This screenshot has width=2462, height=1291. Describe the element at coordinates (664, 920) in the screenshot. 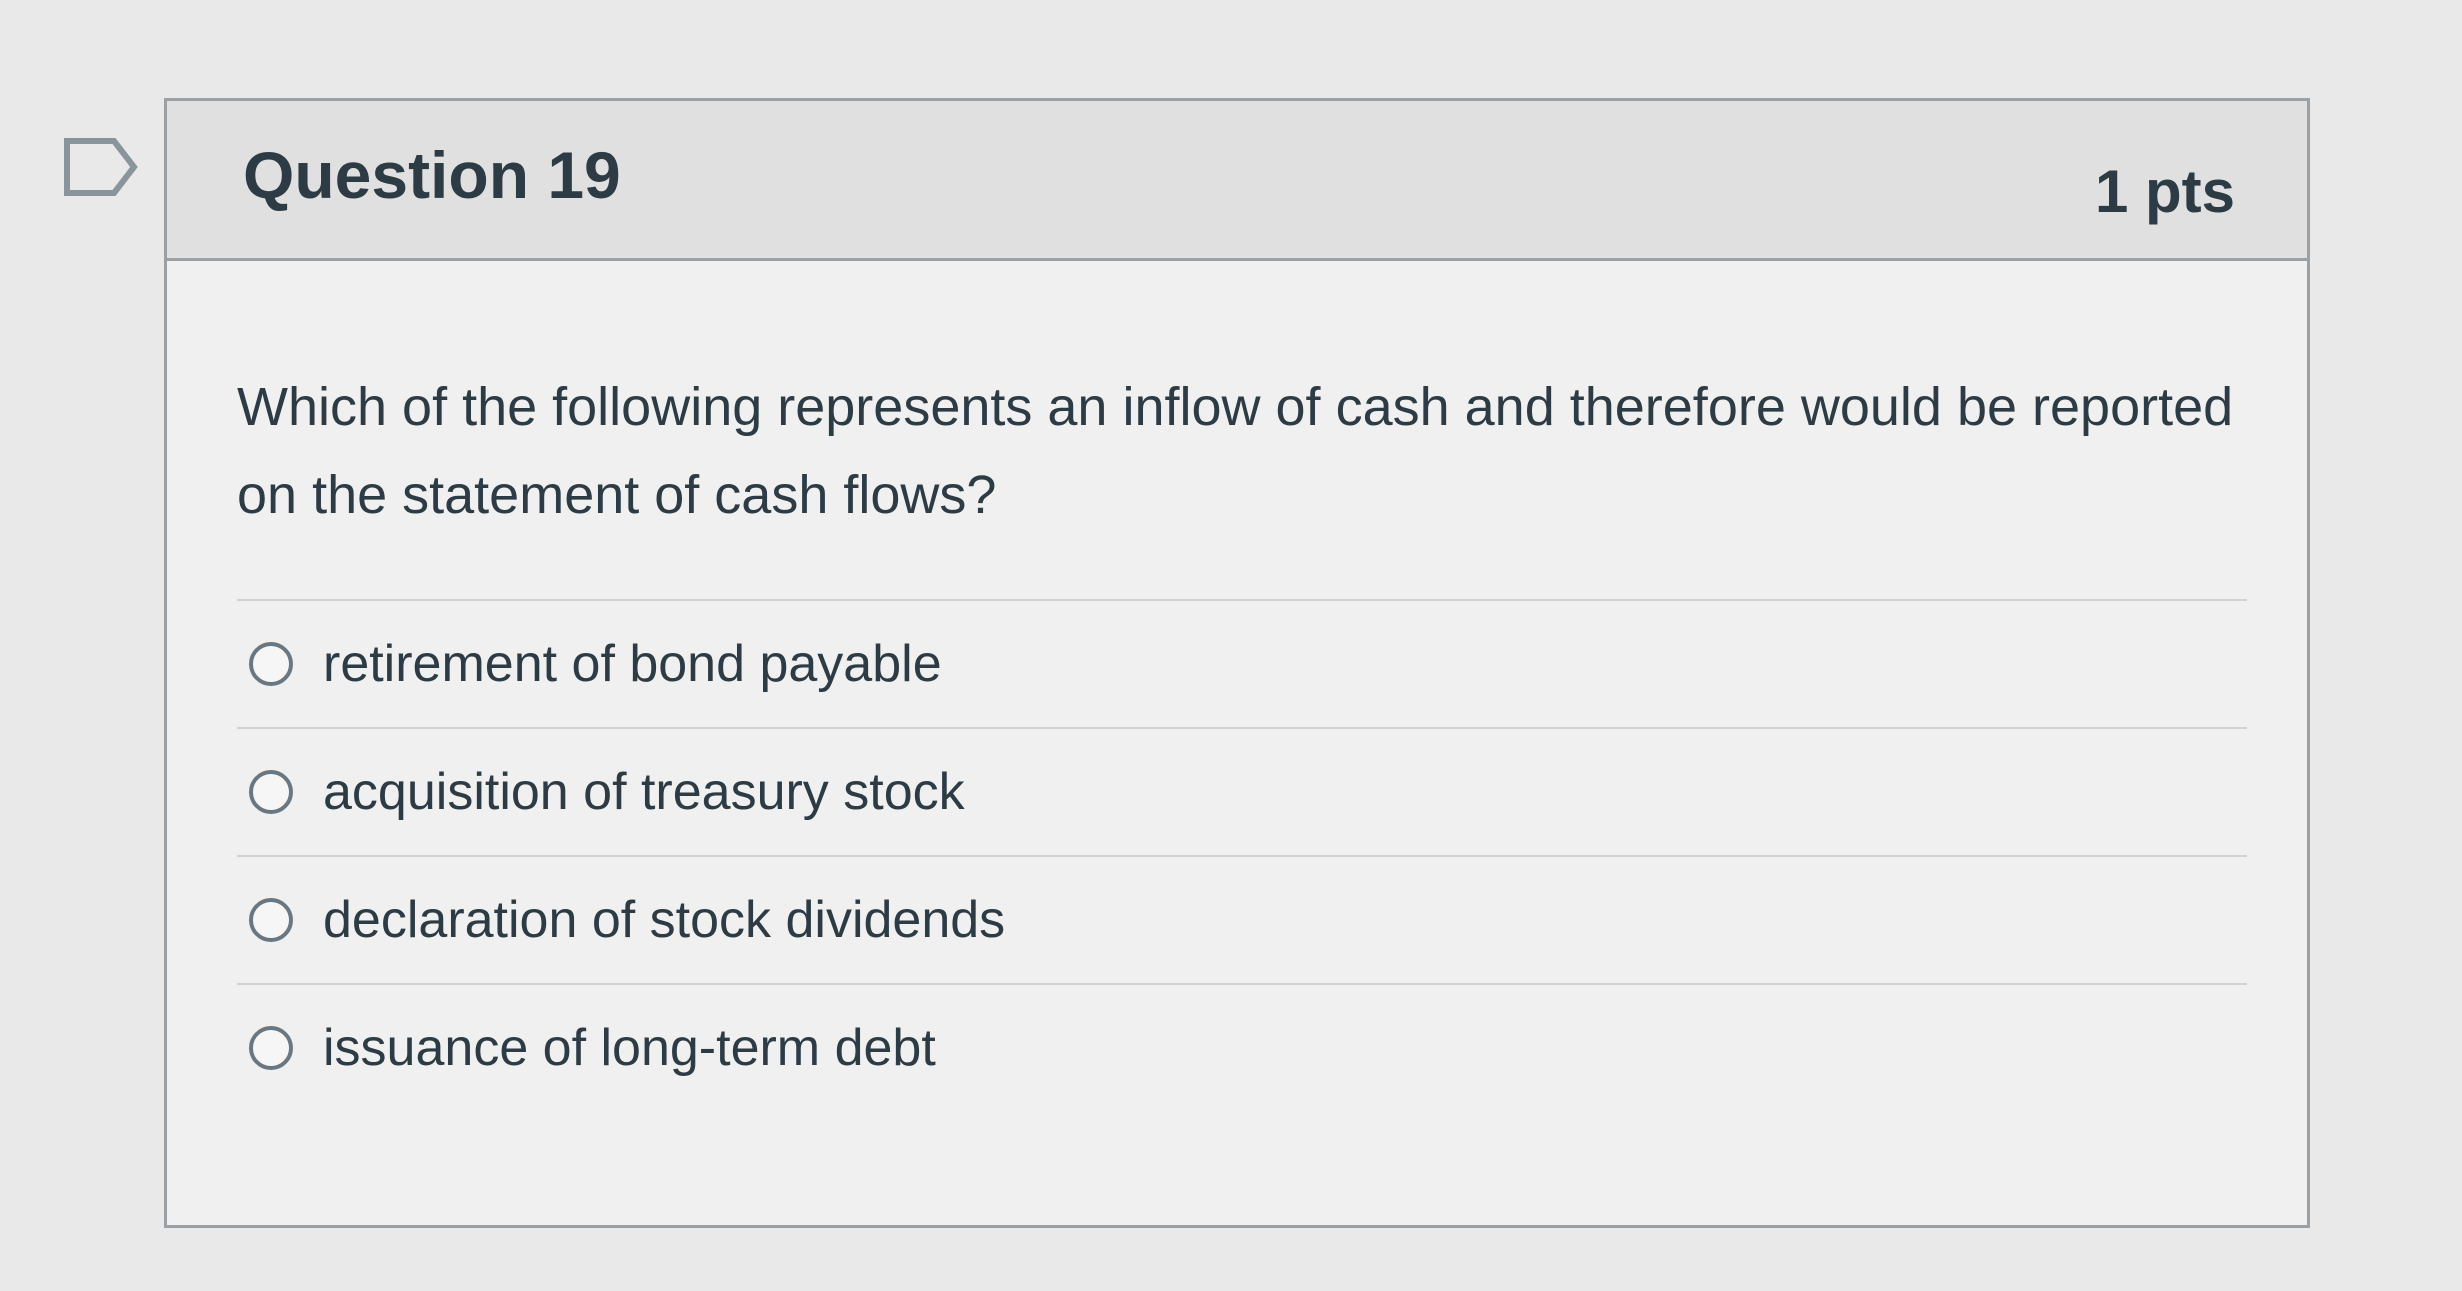

I see `answer-label: declaration of stock dividends` at that location.